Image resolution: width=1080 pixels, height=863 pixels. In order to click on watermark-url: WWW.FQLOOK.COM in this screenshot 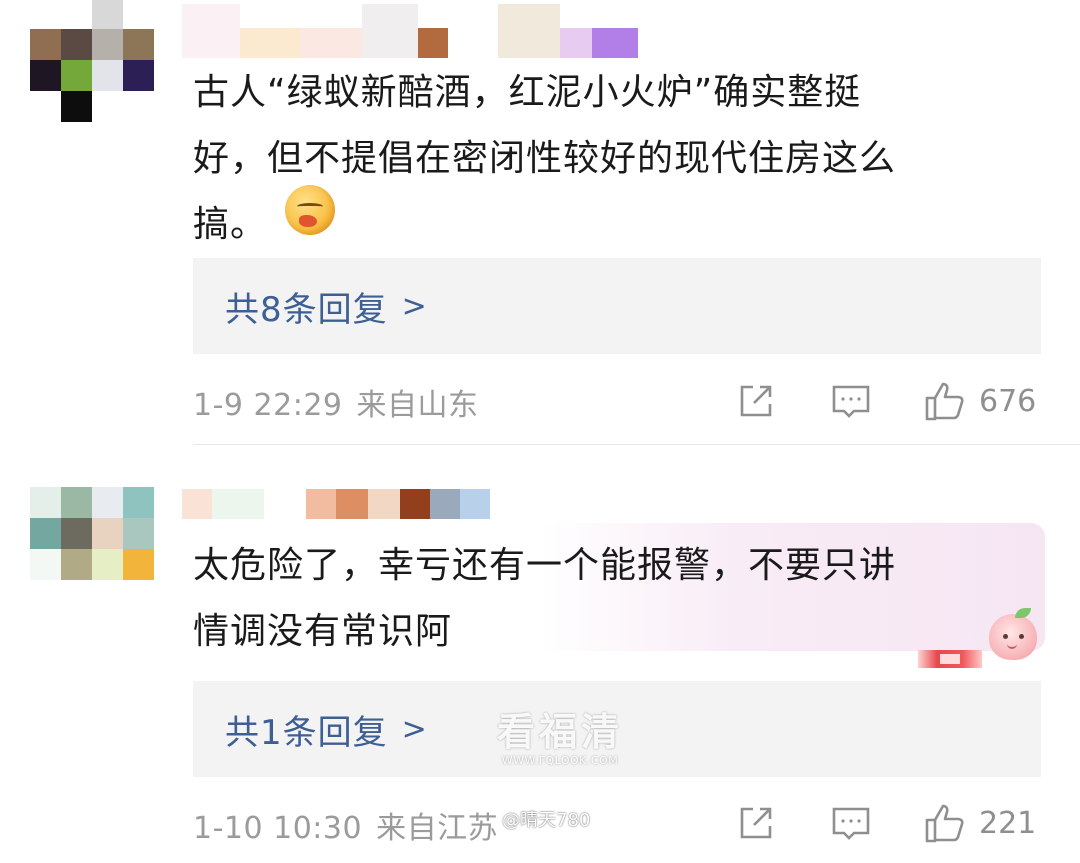, I will do `click(560, 760)`.